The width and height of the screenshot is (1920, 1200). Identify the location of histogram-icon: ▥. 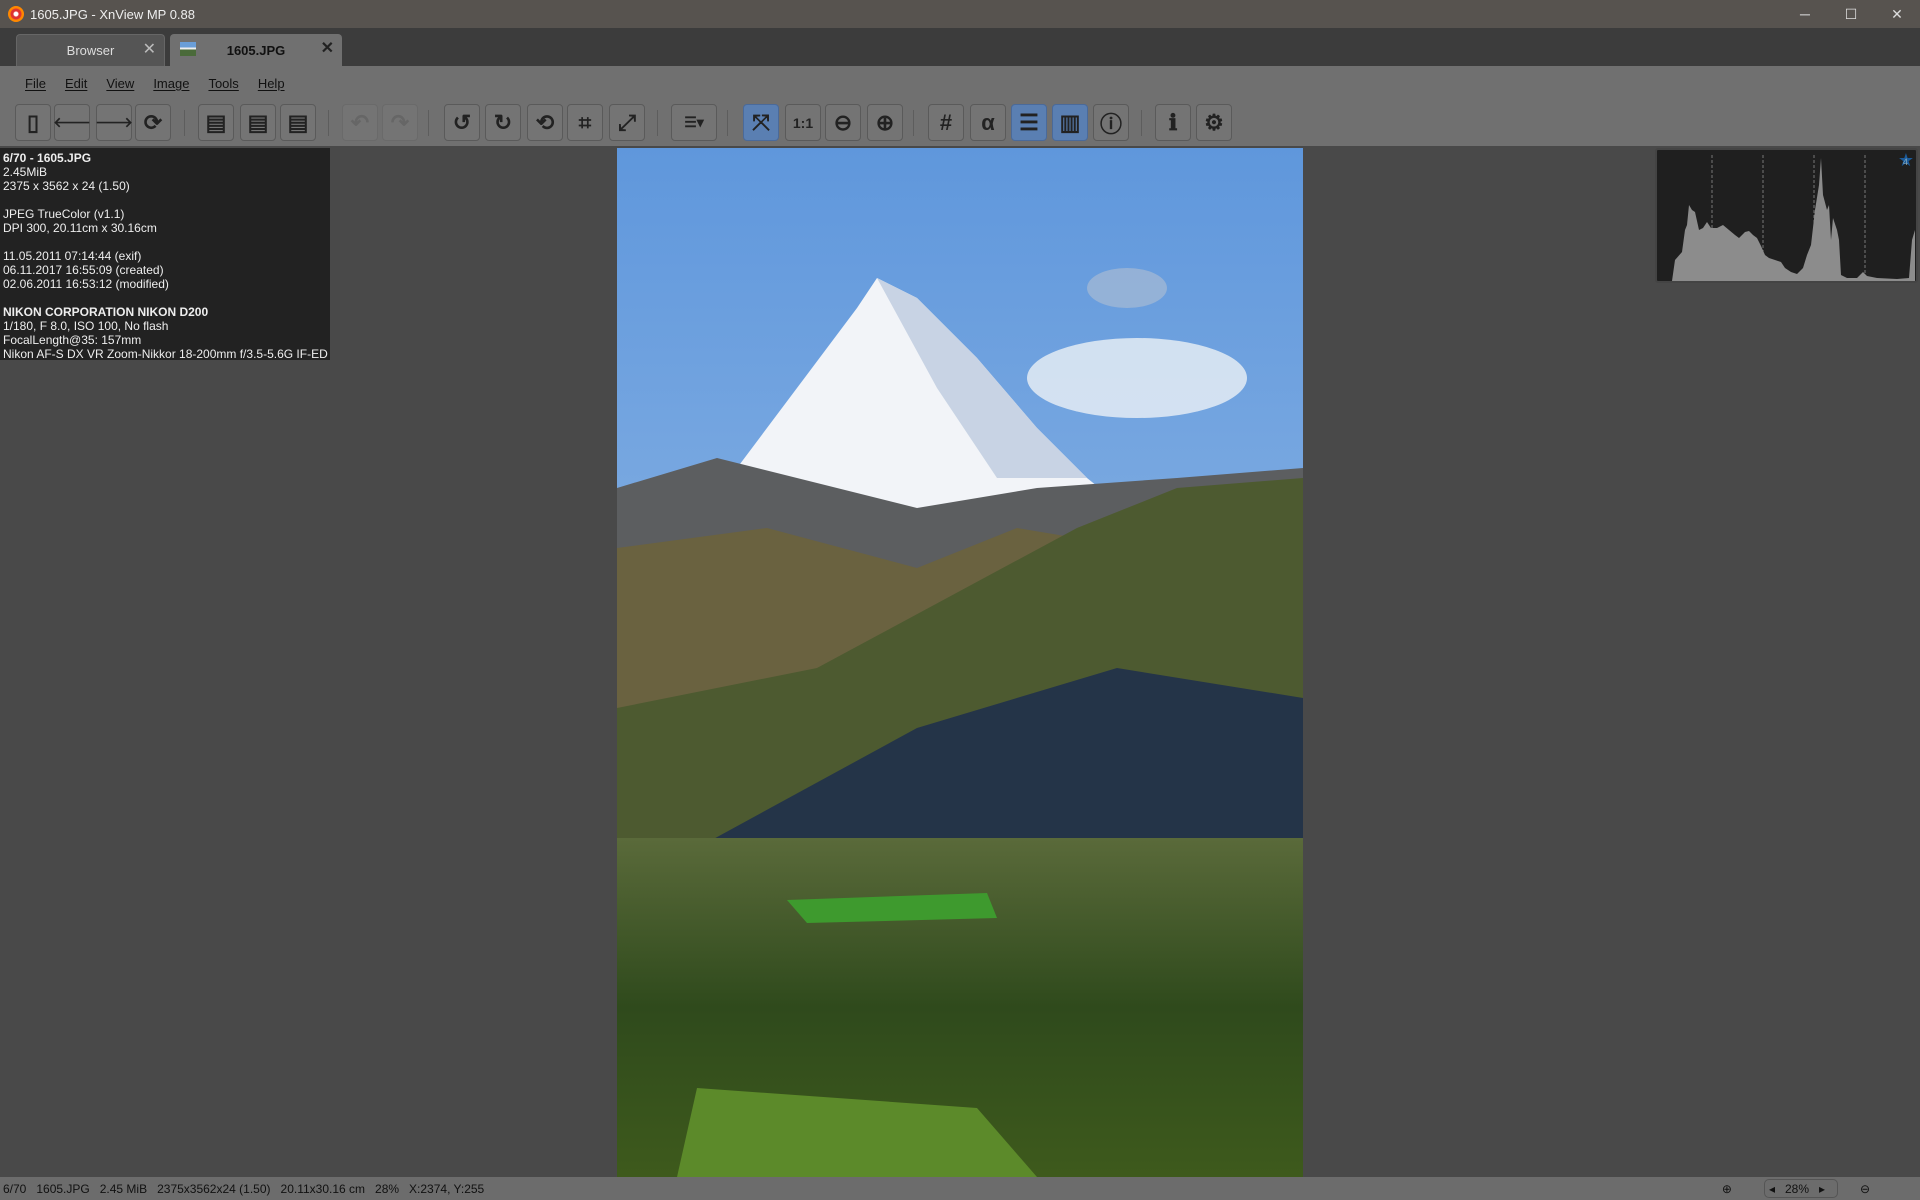
(1070, 122).